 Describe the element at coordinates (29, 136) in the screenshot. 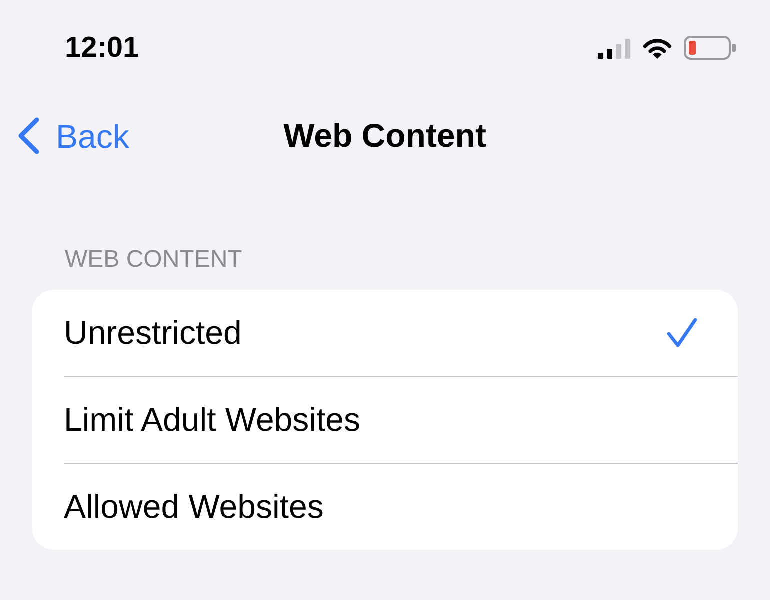

I see `chevron-left-icon` at that location.